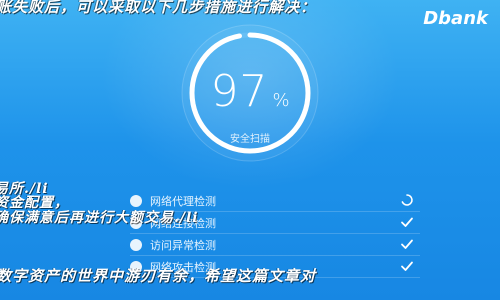 The width and height of the screenshot is (500, 300). What do you see at coordinates (99, 218) in the screenshot?
I see `overlay-caption-line: 确保满意后再进行大额交易./li` at bounding box center [99, 218].